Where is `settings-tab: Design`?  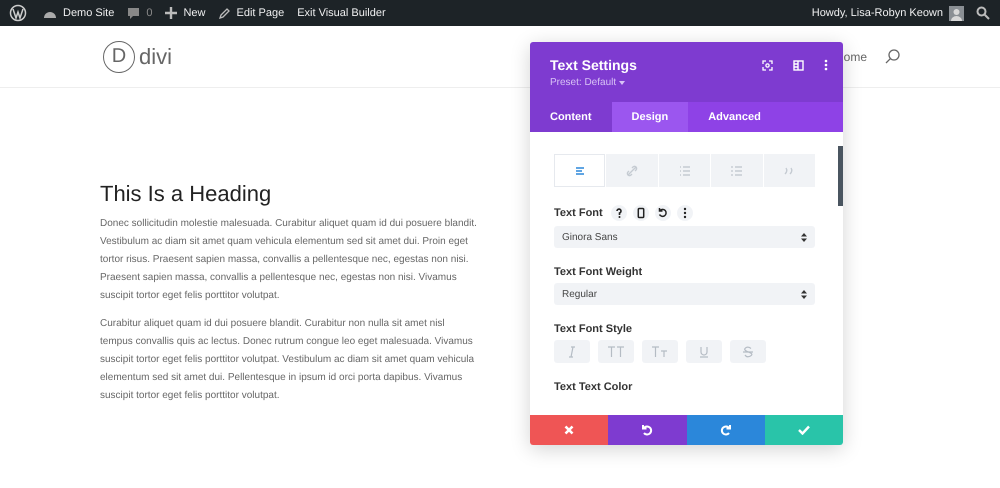 settings-tab: Design is located at coordinates (650, 117).